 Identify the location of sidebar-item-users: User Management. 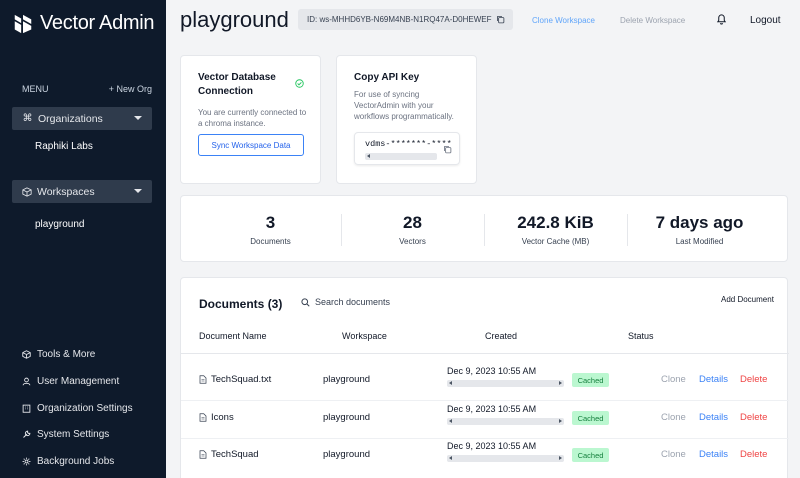
(70, 381).